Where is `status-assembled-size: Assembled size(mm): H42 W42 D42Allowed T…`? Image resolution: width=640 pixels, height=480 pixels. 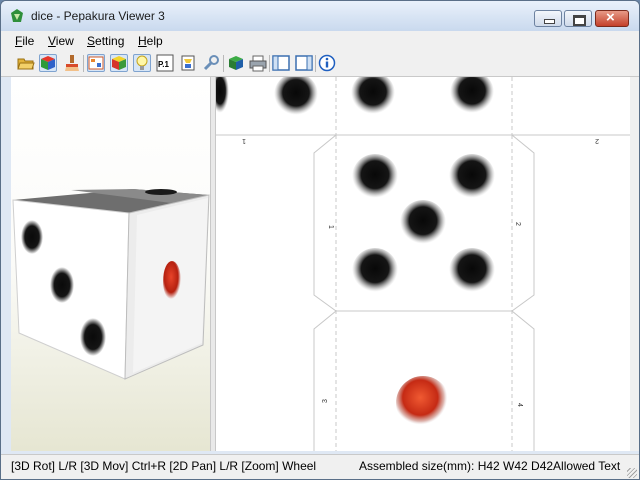 status-assembled-size: Assembled size(mm): H42 W42 D42Allowed T… is located at coordinates (490, 466).